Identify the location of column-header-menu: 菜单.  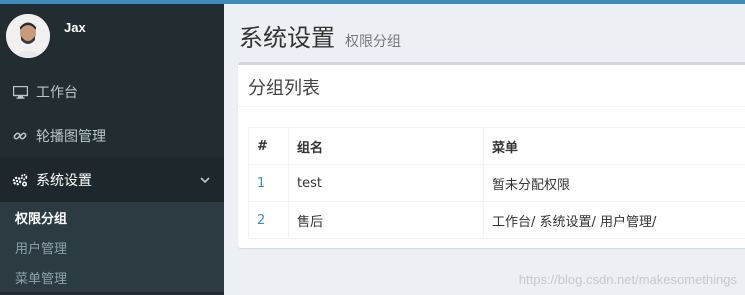
(614, 146).